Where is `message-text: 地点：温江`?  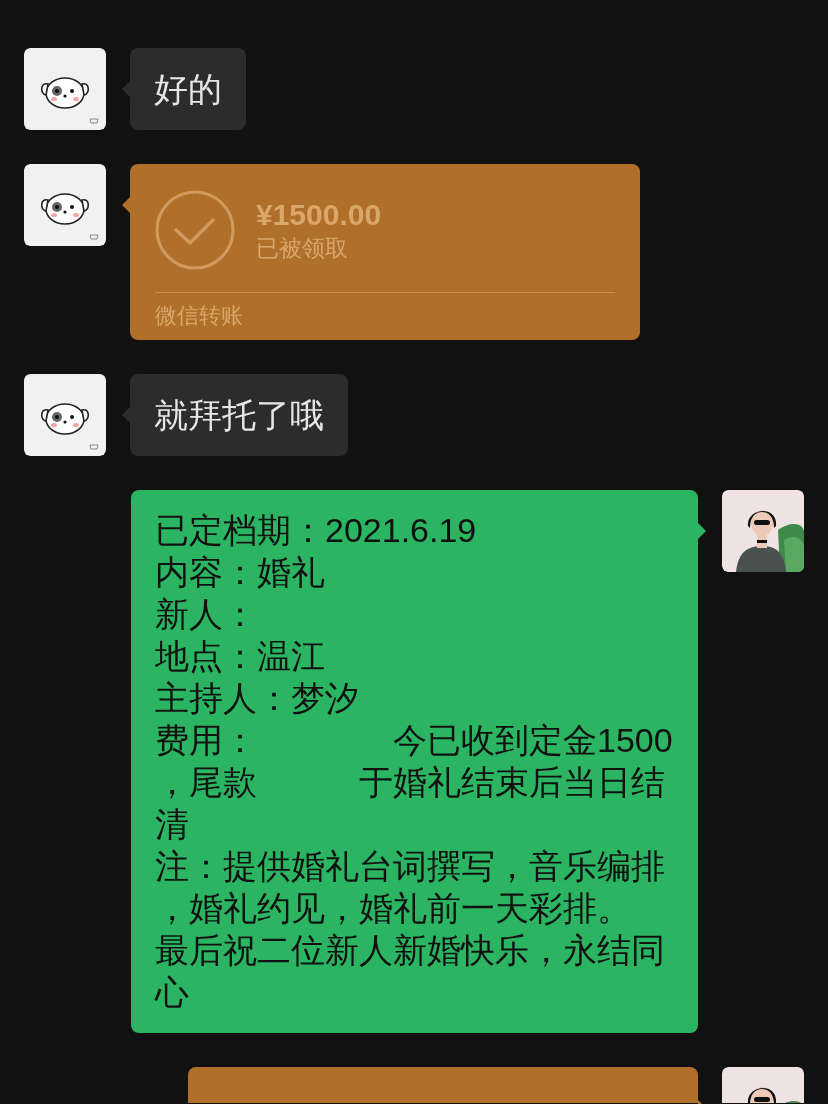
message-text: 地点：温江 is located at coordinates (240, 656).